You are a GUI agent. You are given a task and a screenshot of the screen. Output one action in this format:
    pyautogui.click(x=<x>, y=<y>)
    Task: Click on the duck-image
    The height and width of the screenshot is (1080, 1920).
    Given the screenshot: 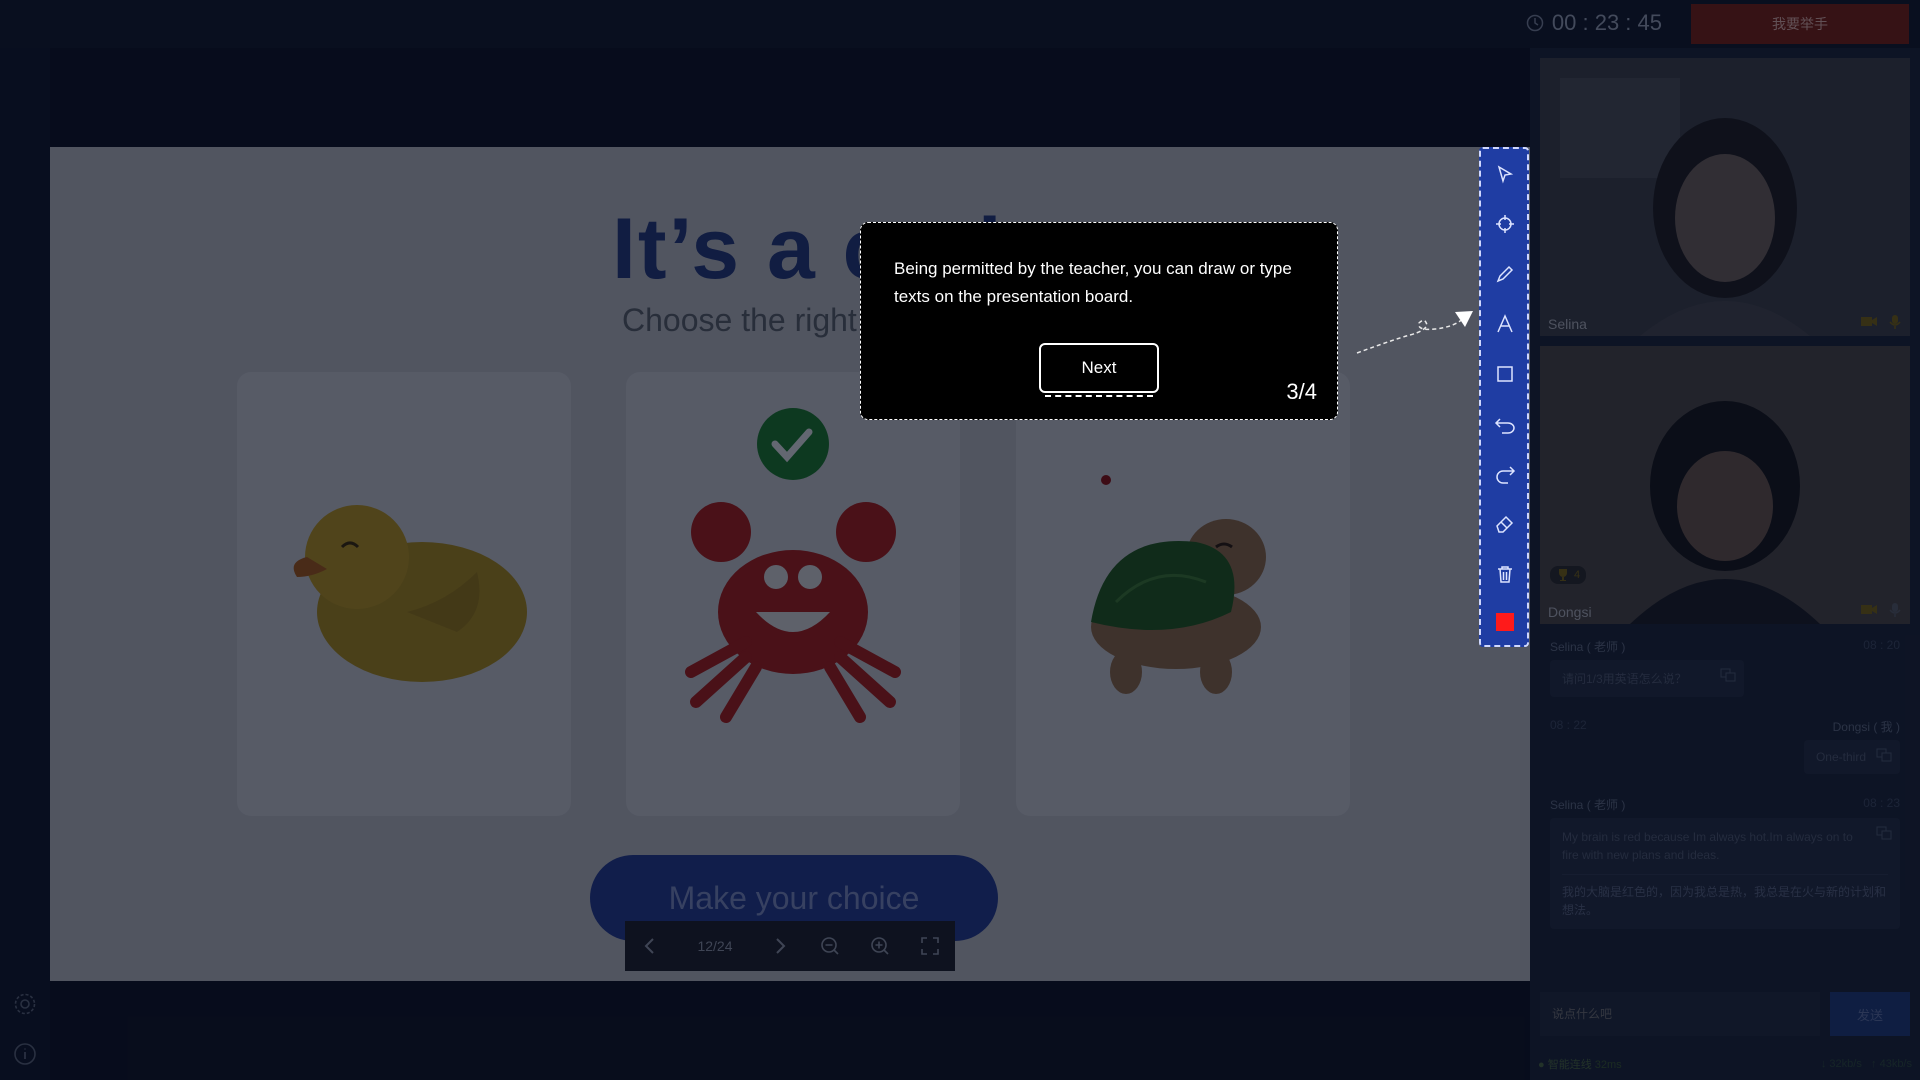 What is the action you would take?
    pyautogui.click(x=410, y=593)
    